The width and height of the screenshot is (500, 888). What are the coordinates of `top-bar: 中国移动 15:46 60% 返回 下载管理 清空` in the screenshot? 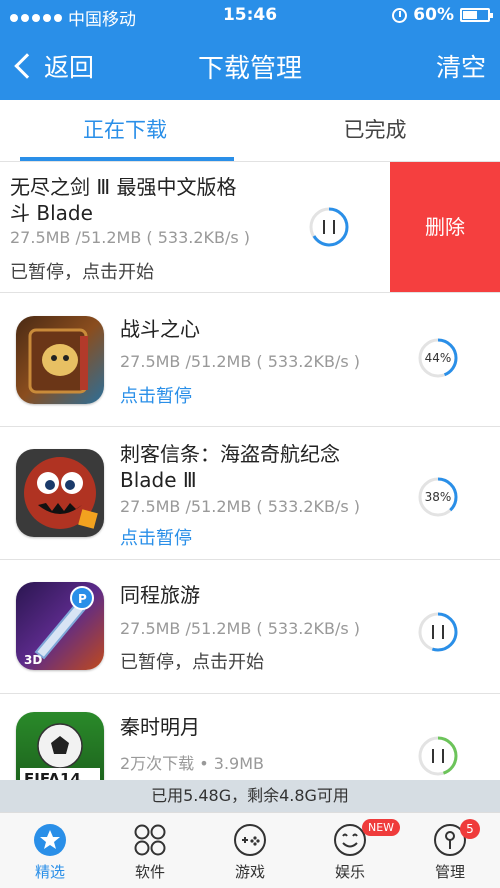 It's located at (250, 50).